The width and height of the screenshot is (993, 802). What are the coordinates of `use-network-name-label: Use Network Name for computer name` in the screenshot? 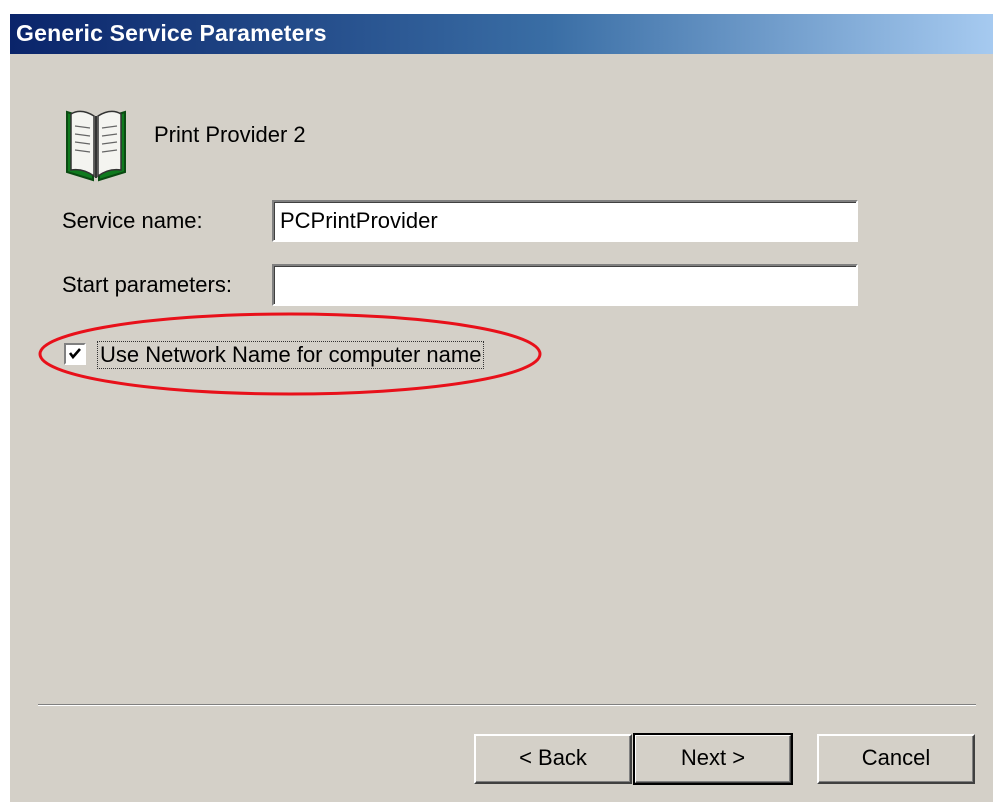 It's located at (291, 355).